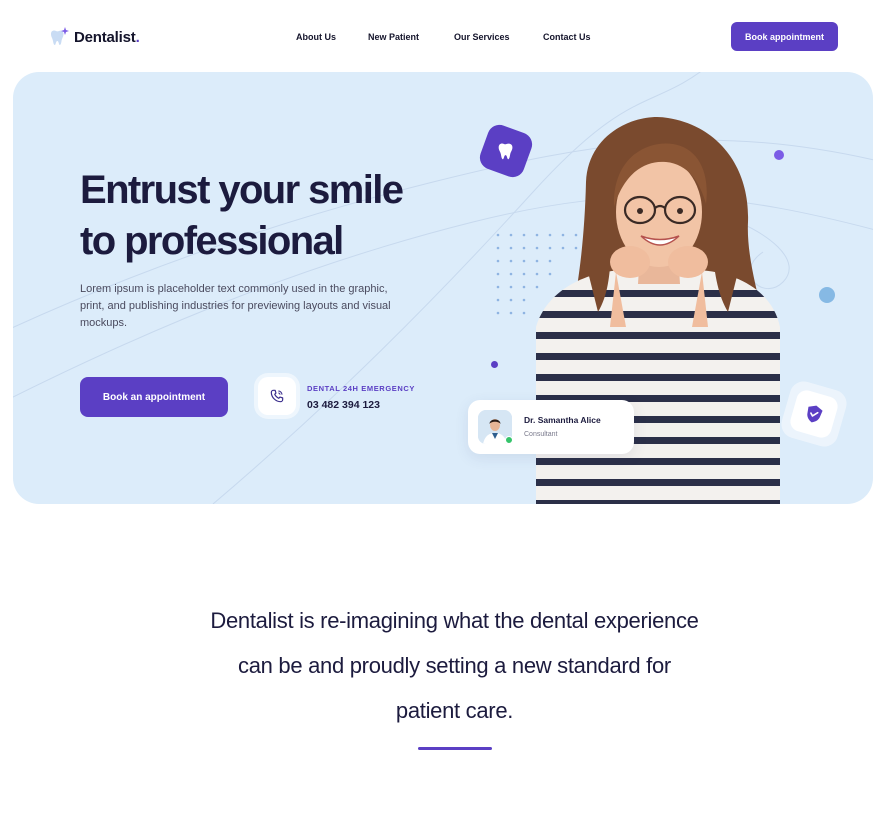  What do you see at coordinates (509, 440) in the screenshot?
I see `online-status-indicator` at bounding box center [509, 440].